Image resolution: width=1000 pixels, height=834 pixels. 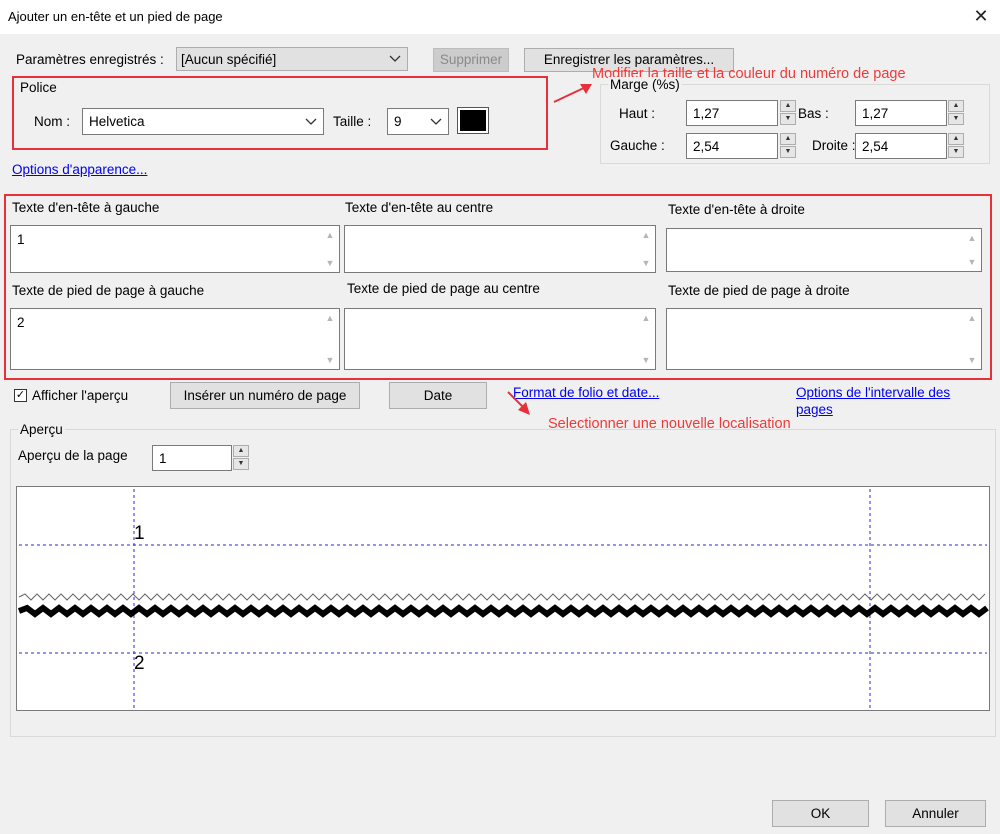 What do you see at coordinates (873, 392) in the screenshot?
I see `page-range-options-link: Options de l'intervalle des` at bounding box center [873, 392].